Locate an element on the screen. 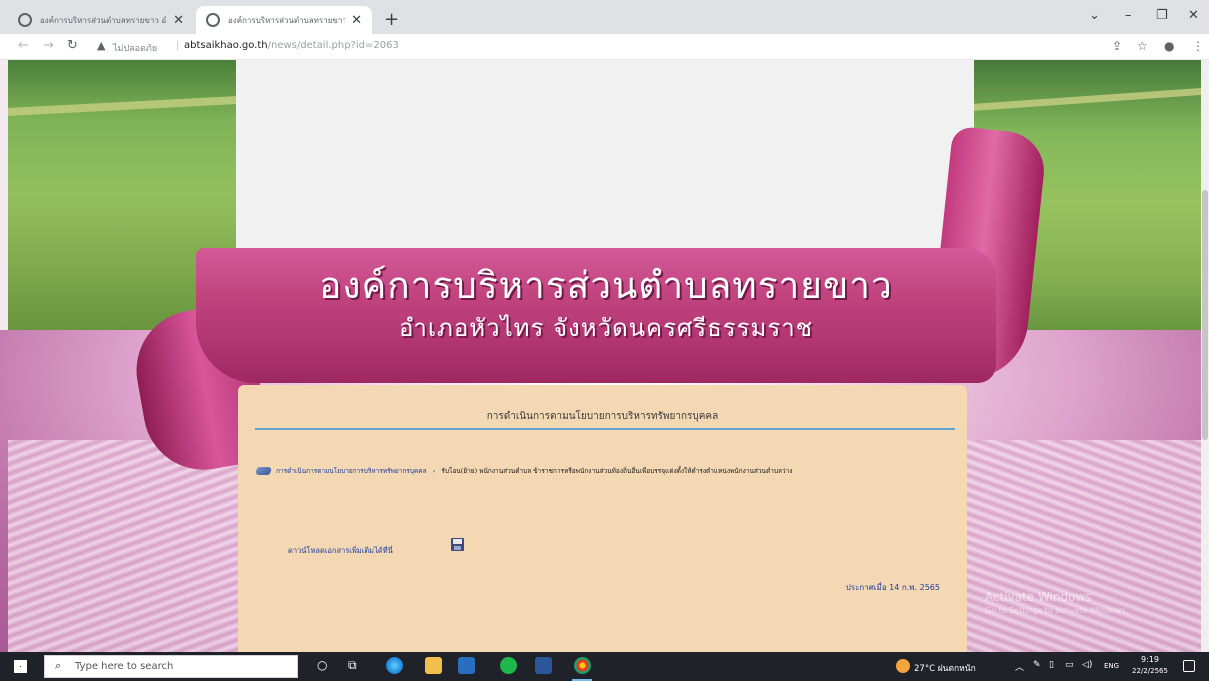 The height and width of the screenshot is (681, 1209). chrome-icon is located at coordinates (582, 665).